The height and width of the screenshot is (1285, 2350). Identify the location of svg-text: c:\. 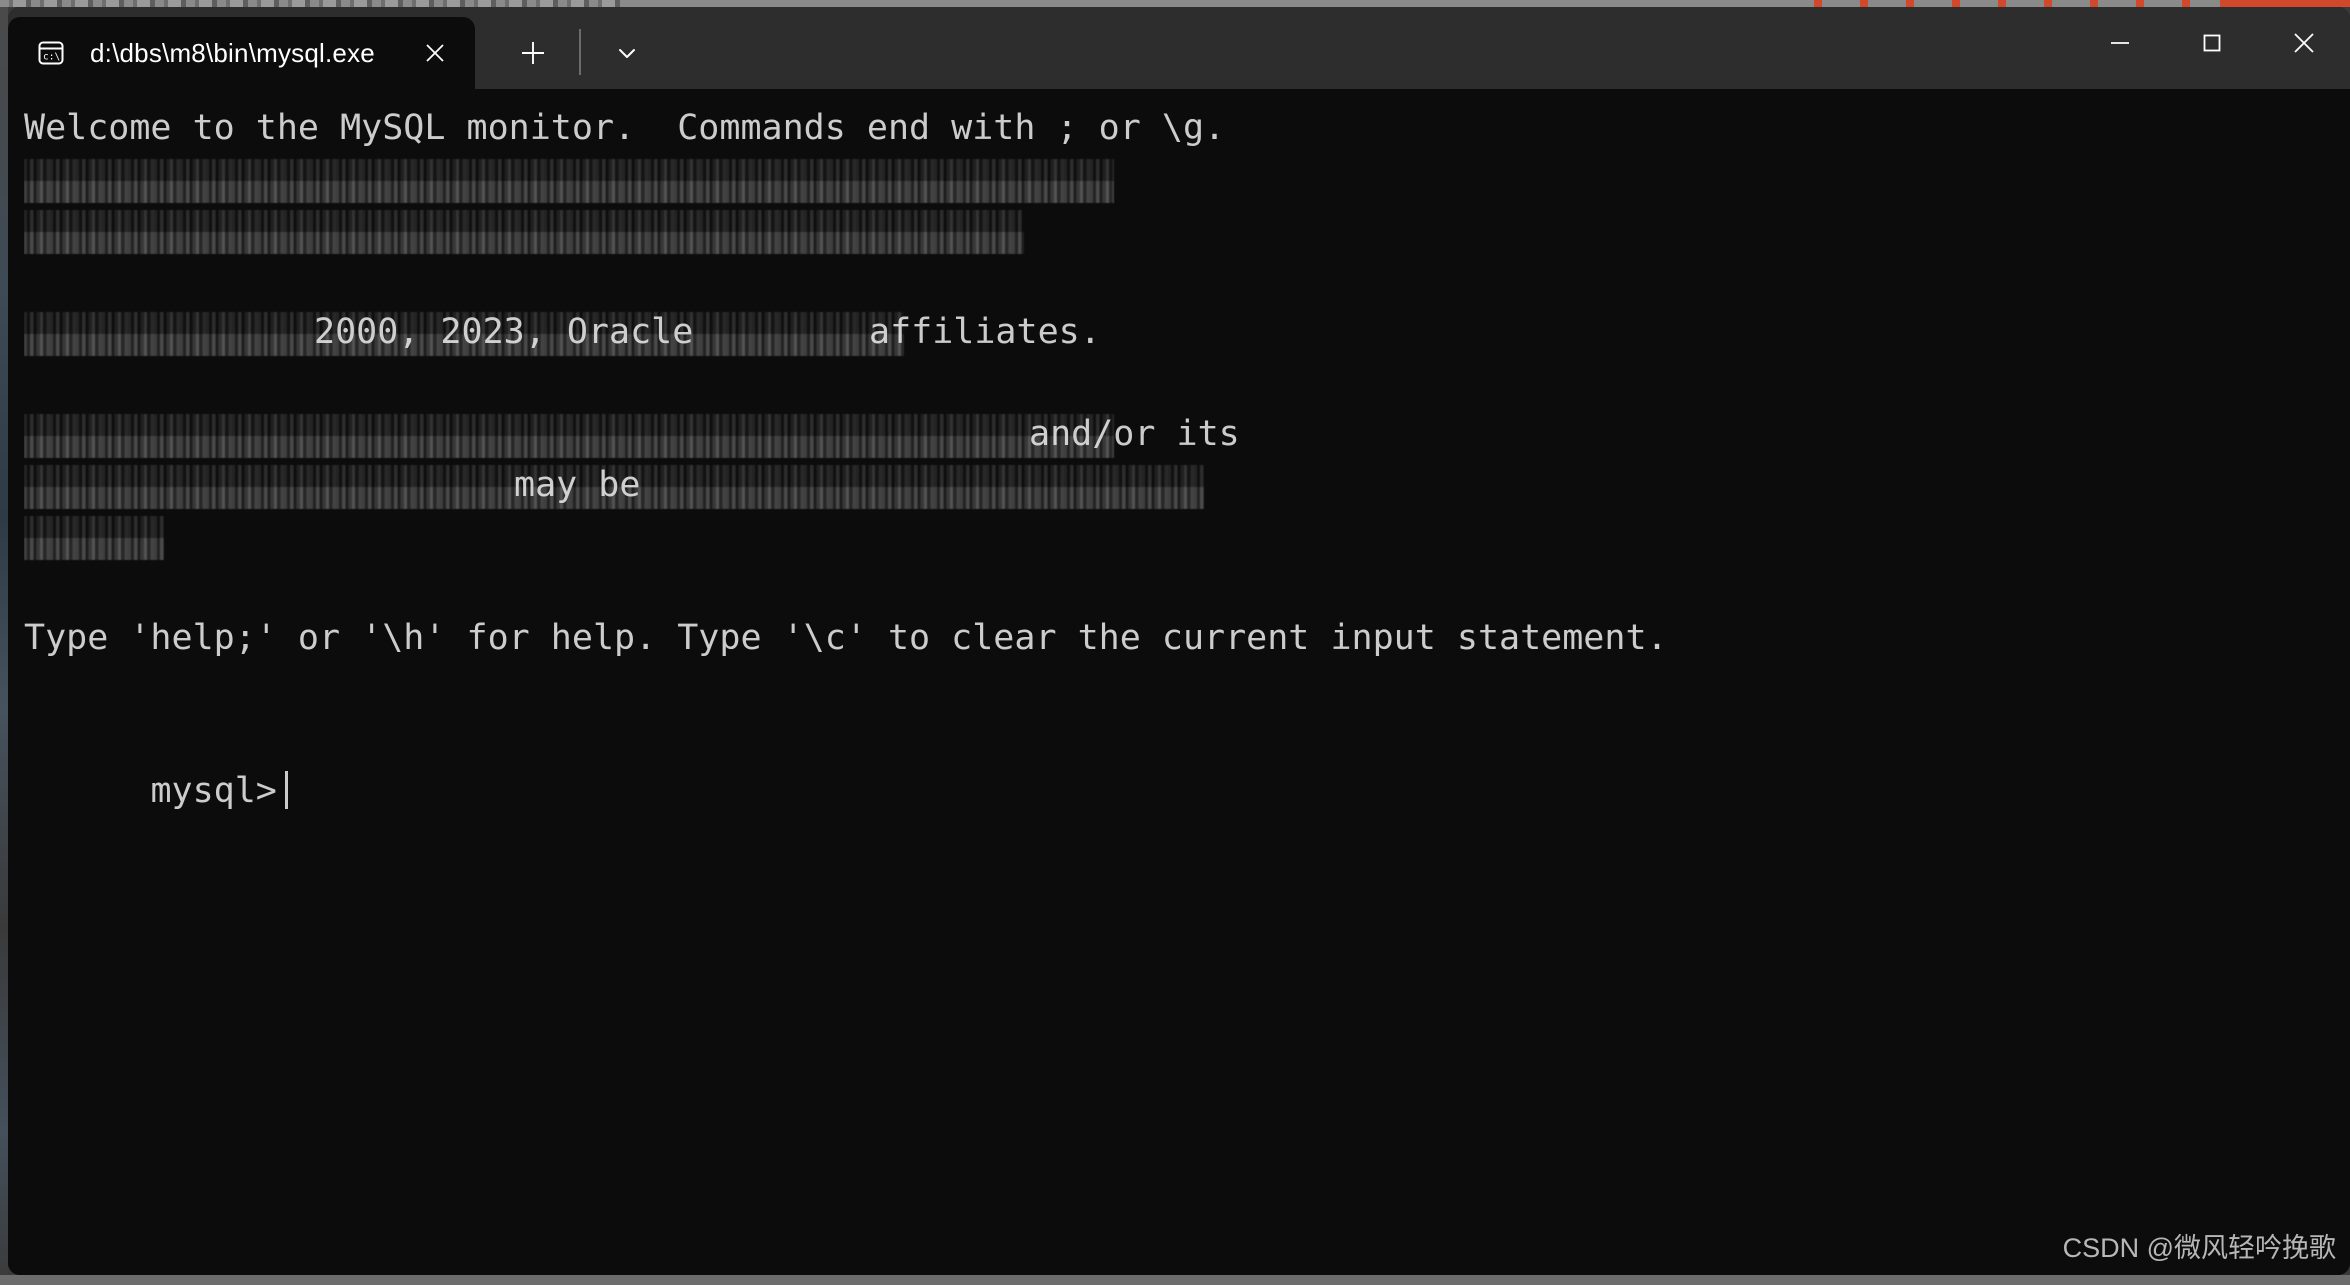
(51, 57).